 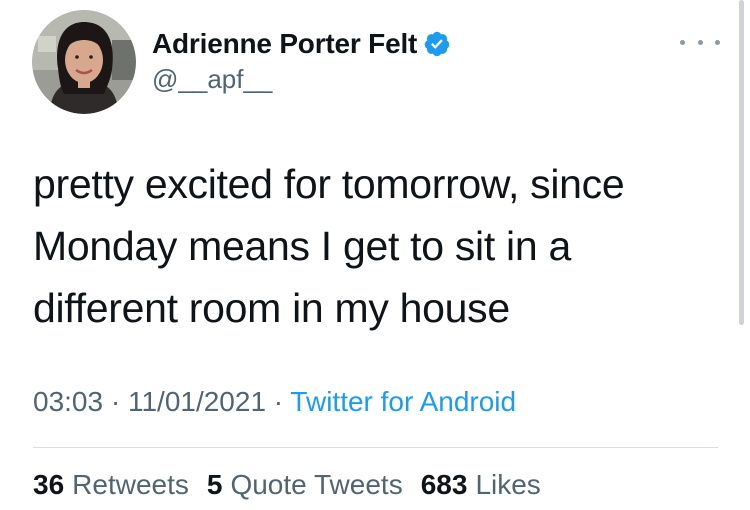 I want to click on avatar-photo, so click(x=84, y=62).